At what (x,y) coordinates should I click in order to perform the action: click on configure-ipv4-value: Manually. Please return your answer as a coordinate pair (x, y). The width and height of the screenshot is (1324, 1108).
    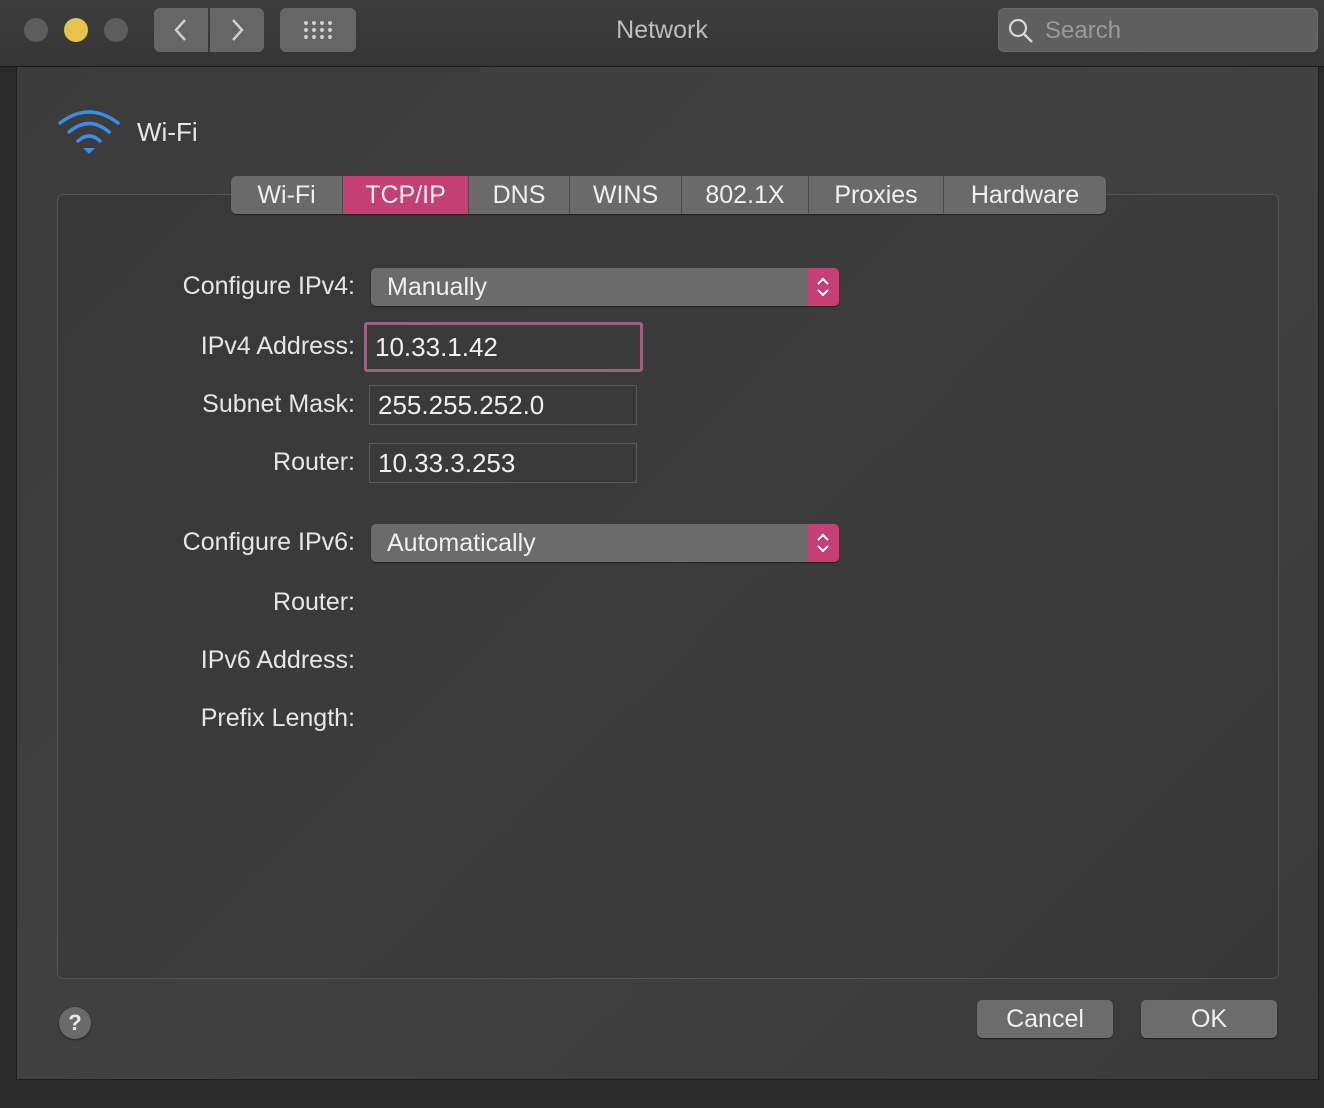
    Looking at the image, I should click on (437, 287).